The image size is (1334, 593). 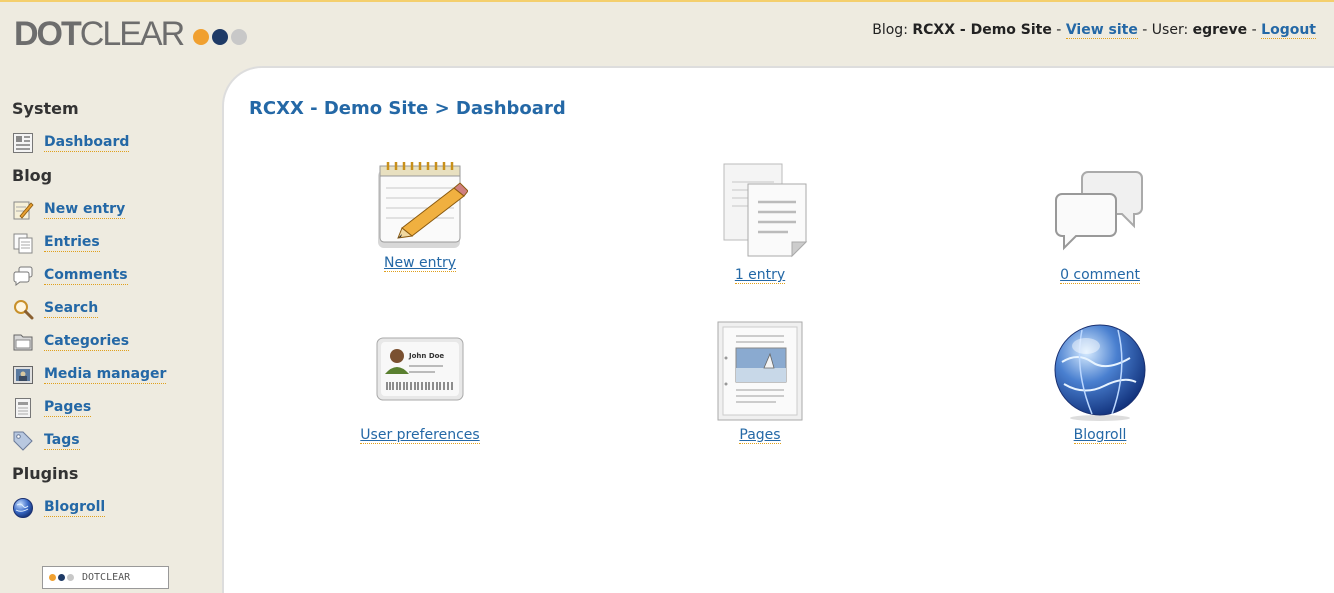 I want to click on blog-prefix: Blog:, so click(x=890, y=30).